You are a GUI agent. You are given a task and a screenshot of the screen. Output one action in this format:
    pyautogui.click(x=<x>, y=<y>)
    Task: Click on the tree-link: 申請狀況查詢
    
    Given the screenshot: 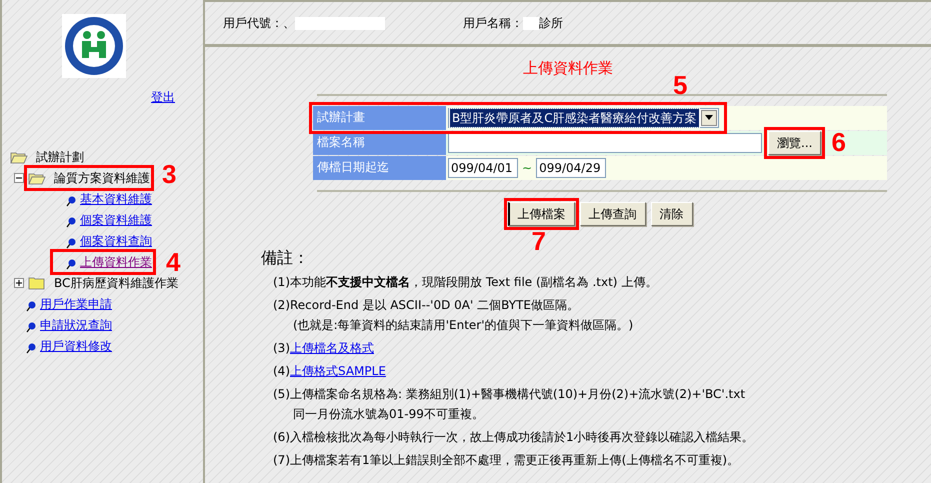 What is the action you would take?
    pyautogui.click(x=76, y=325)
    